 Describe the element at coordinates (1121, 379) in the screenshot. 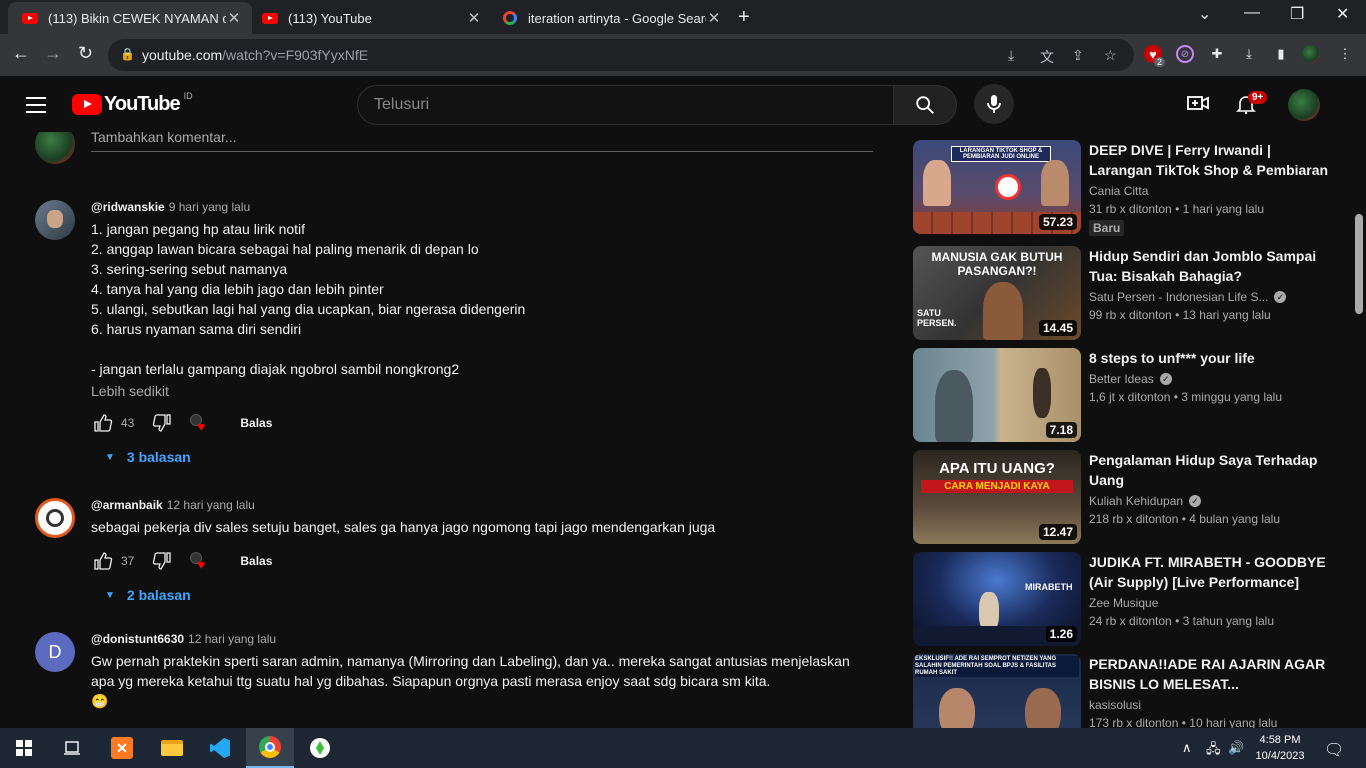

I see `channel-name: Better Ideas` at that location.